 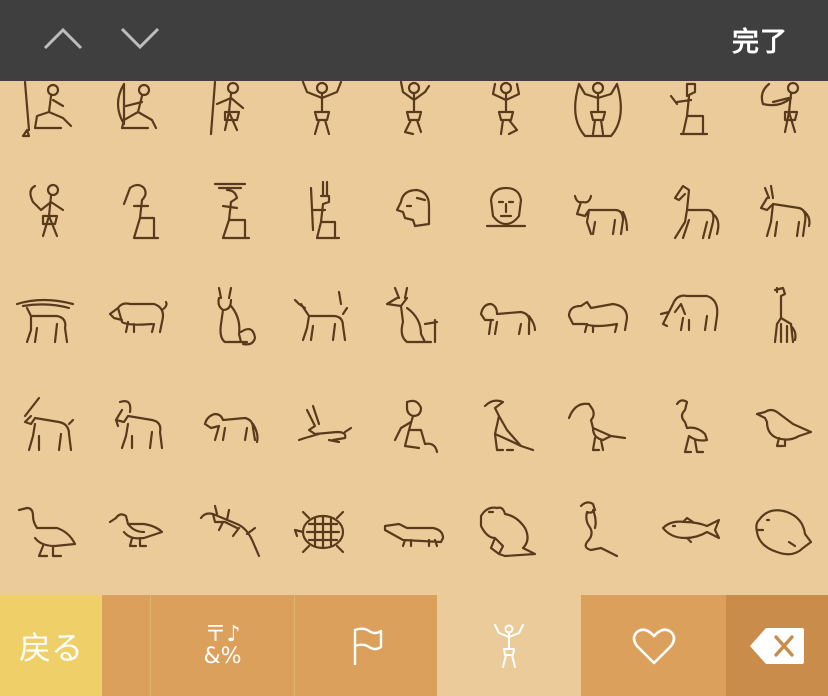 What do you see at coordinates (690, 427) in the screenshot?
I see `flamingo-glyph` at bounding box center [690, 427].